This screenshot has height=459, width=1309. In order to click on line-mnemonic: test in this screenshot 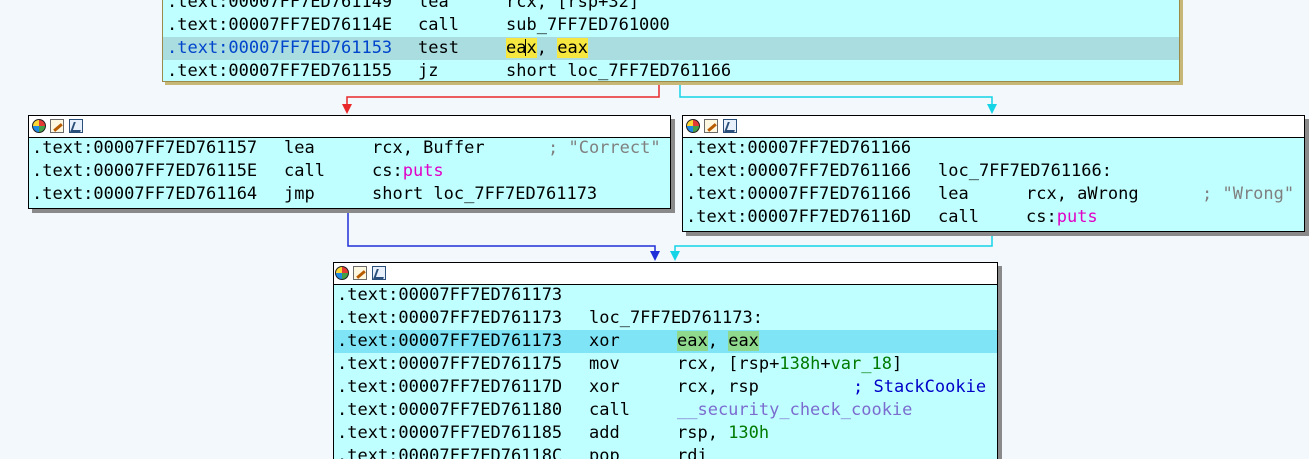, I will do `click(438, 48)`.